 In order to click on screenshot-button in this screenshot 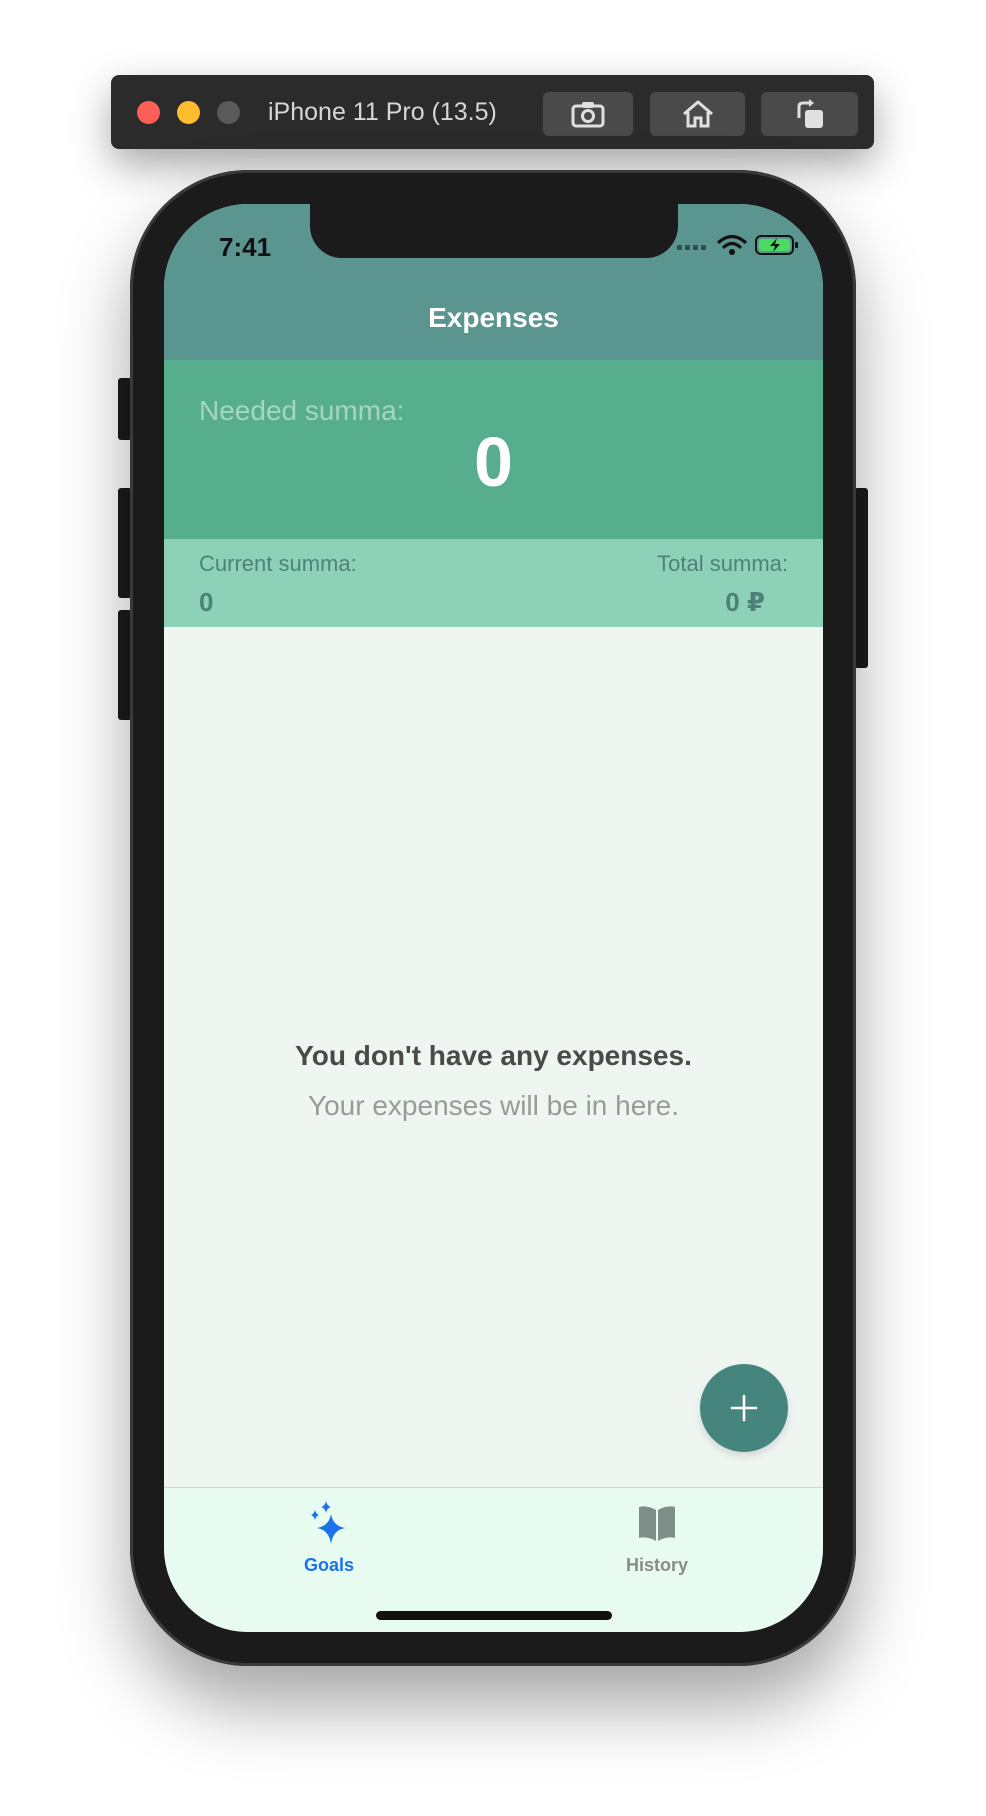, I will do `click(588, 114)`.